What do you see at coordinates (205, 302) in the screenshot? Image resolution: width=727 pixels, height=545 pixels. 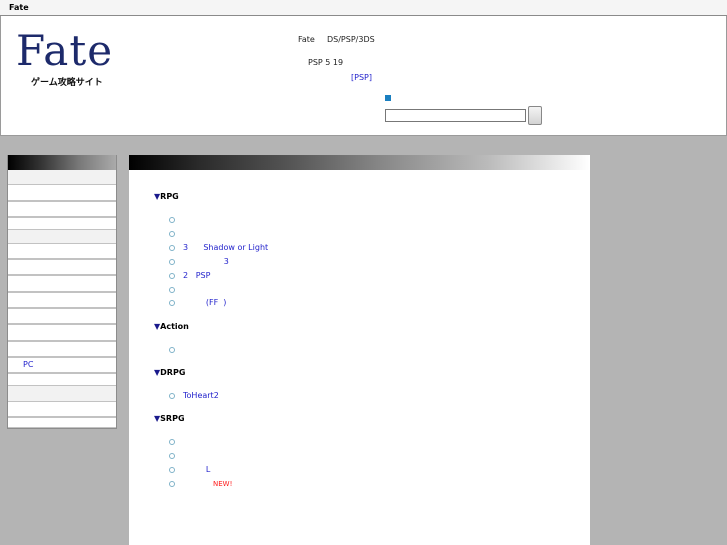 I see `list-item-label: (FF )` at bounding box center [205, 302].